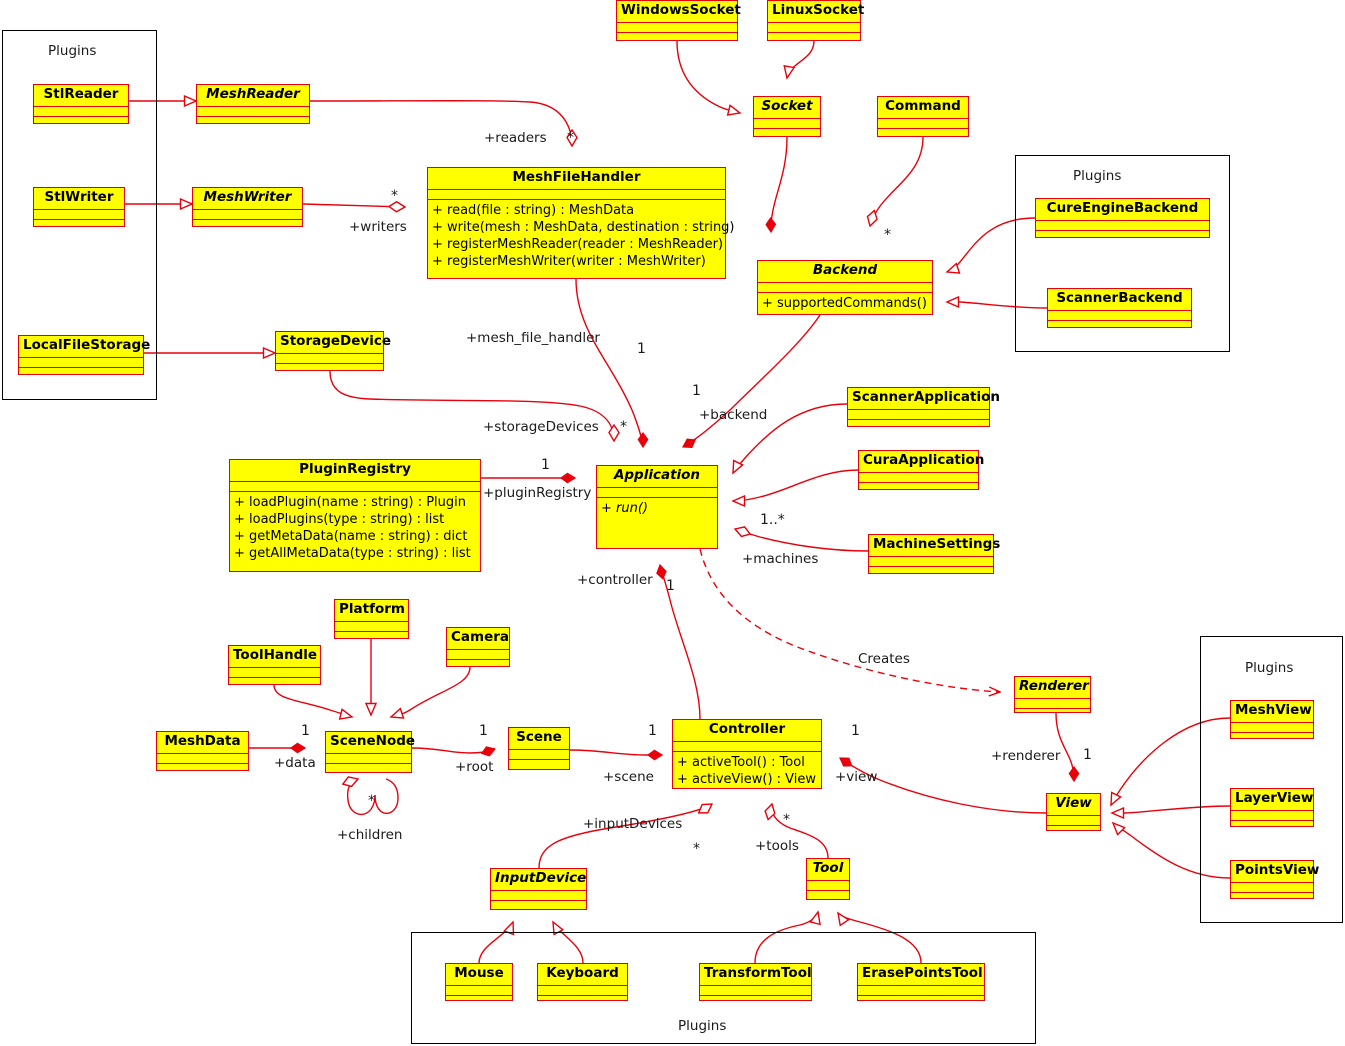  I want to click on class-box-windowssocket: WindowsSocket, so click(678, 20).